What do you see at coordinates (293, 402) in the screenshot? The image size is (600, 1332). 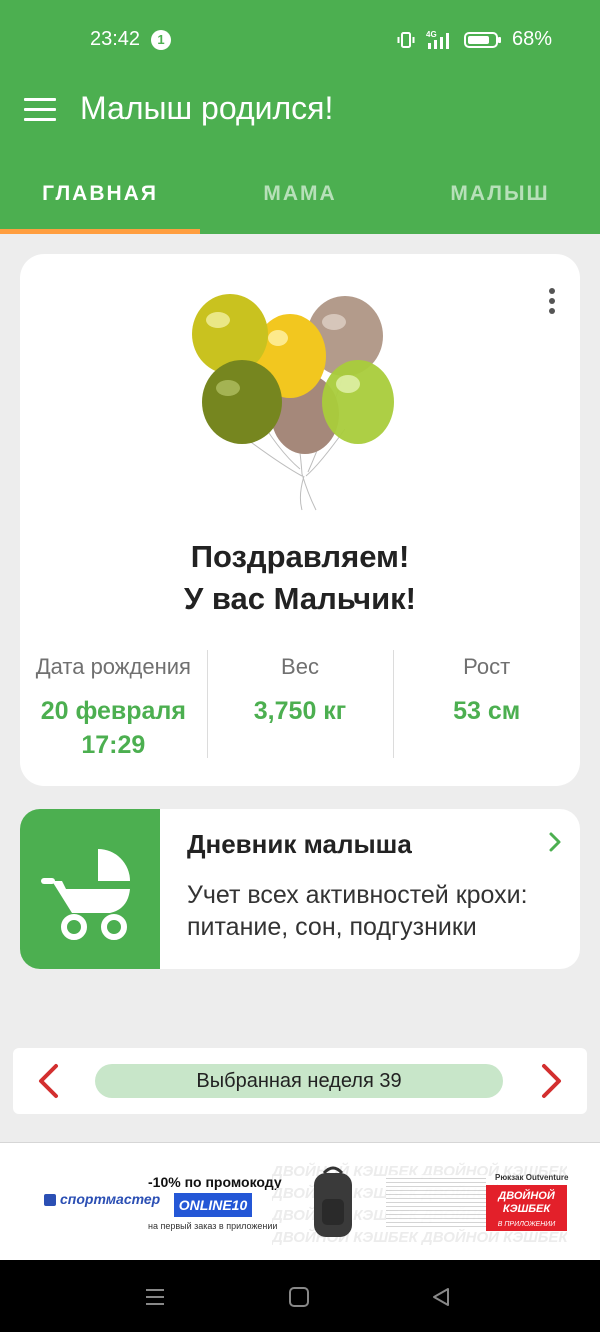 I see `balloons-image` at bounding box center [293, 402].